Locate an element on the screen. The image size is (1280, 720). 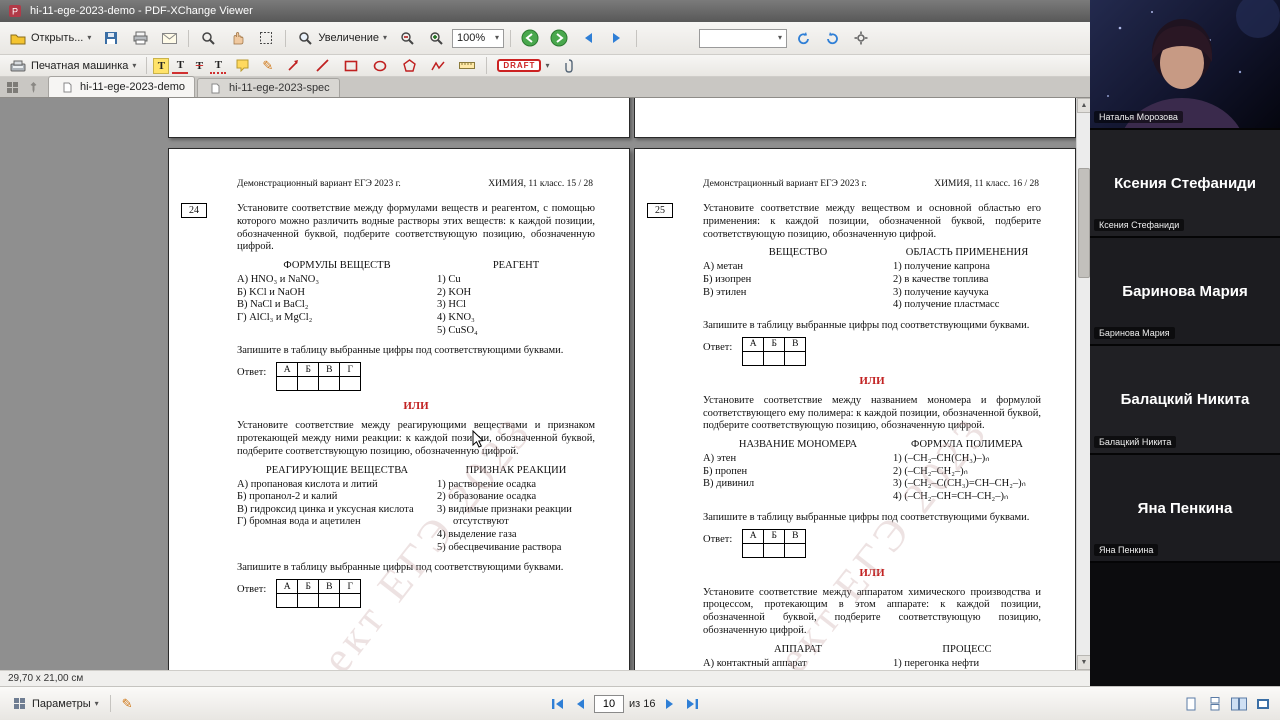
page-number-input is located at coordinates (609, 703).